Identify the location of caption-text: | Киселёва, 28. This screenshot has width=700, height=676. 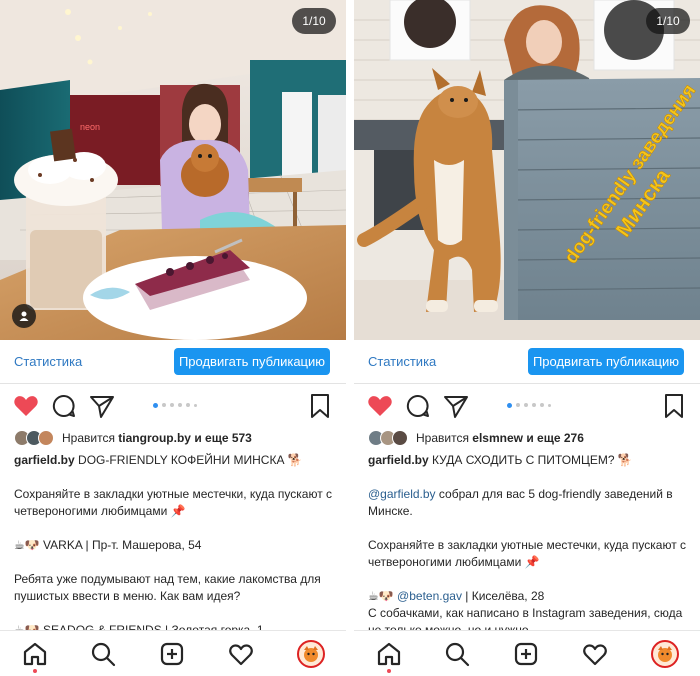
(503, 596).